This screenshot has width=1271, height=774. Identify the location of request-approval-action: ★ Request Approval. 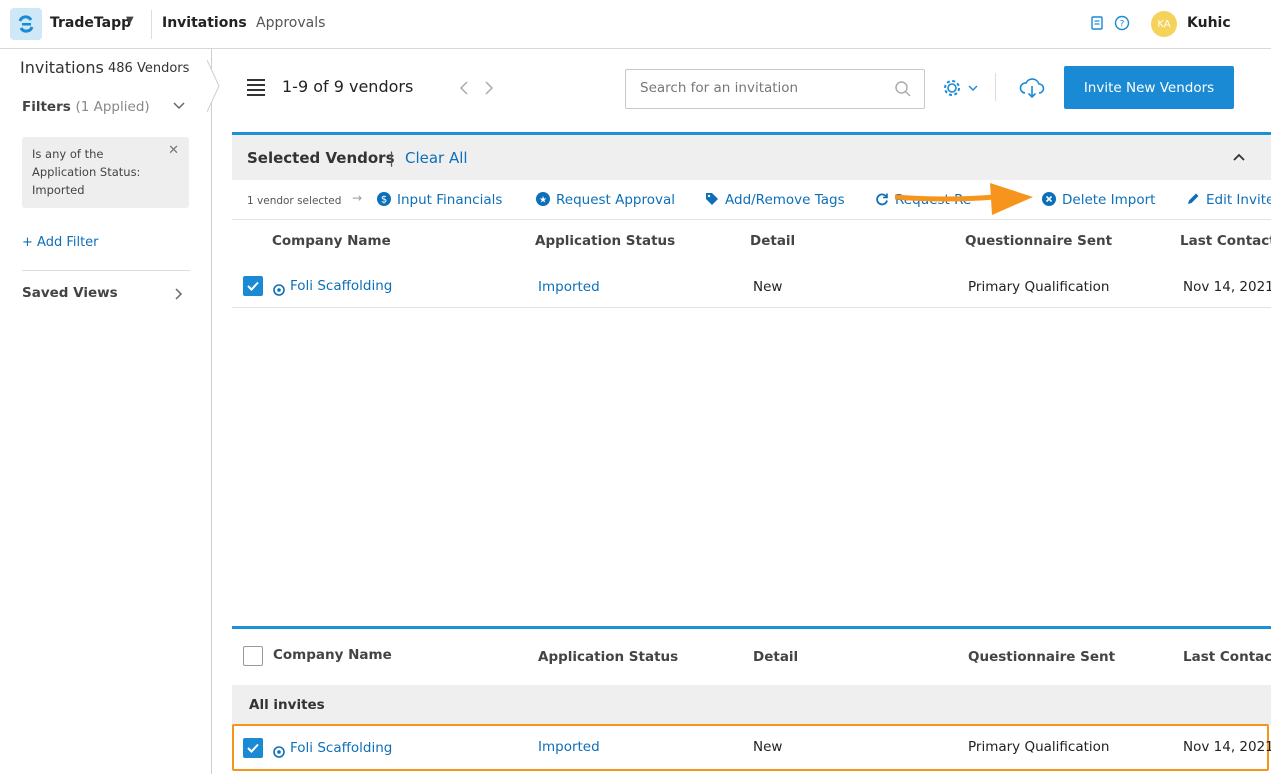
(605, 200).